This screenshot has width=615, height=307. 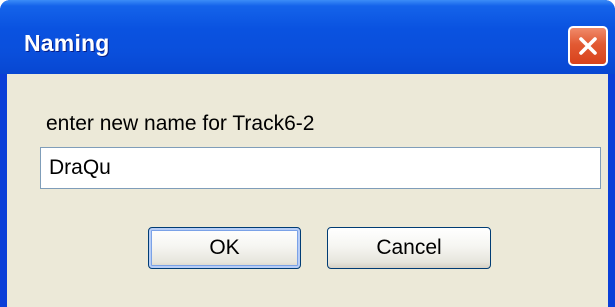 What do you see at coordinates (224, 248) in the screenshot?
I see `ok-button: OK` at bounding box center [224, 248].